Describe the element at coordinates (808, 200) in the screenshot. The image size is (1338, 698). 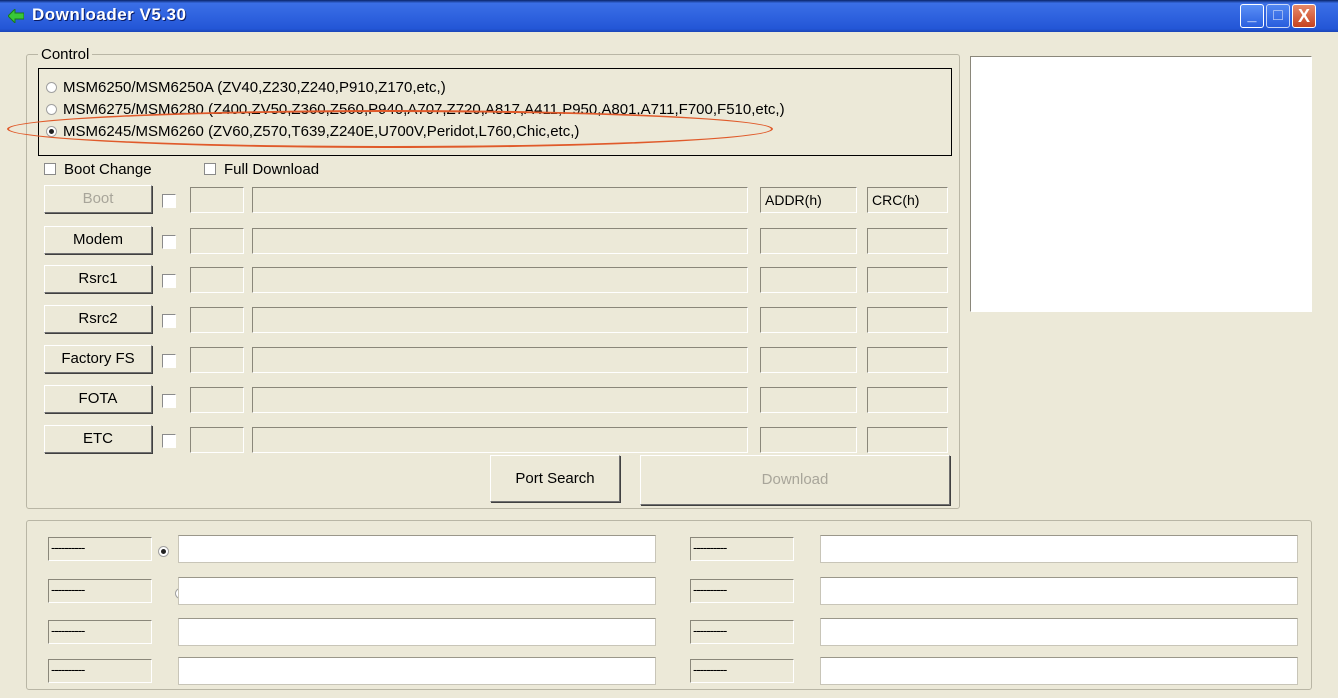
I see `addr-header: ADDR(h)` at that location.